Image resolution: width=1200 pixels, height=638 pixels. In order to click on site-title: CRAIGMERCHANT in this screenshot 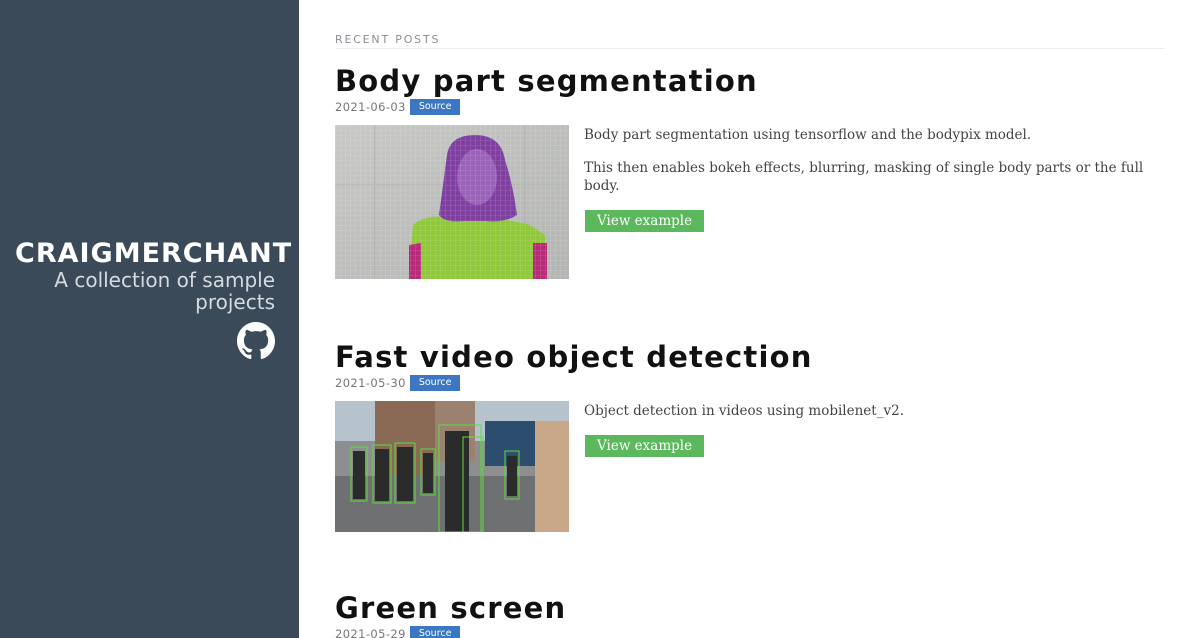, I will do `click(153, 253)`.